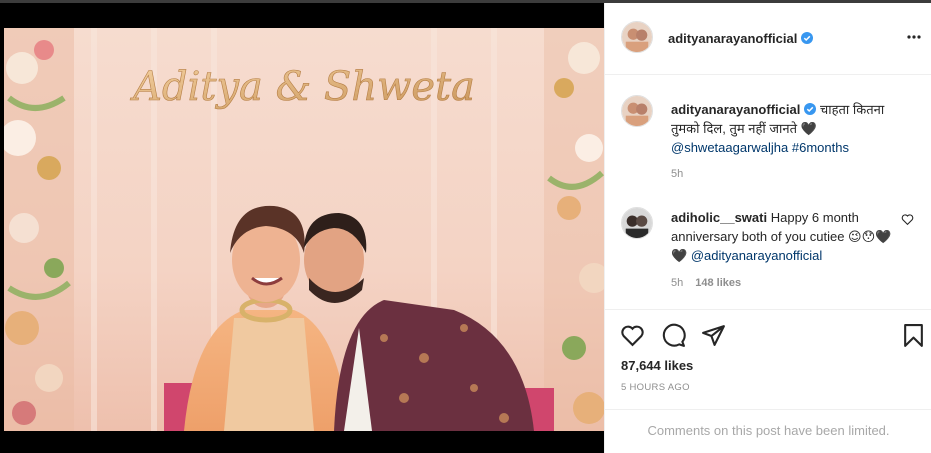 This screenshot has height=453, width=931. What do you see at coordinates (677, 174) in the screenshot?
I see `caption-time: 5h` at bounding box center [677, 174].